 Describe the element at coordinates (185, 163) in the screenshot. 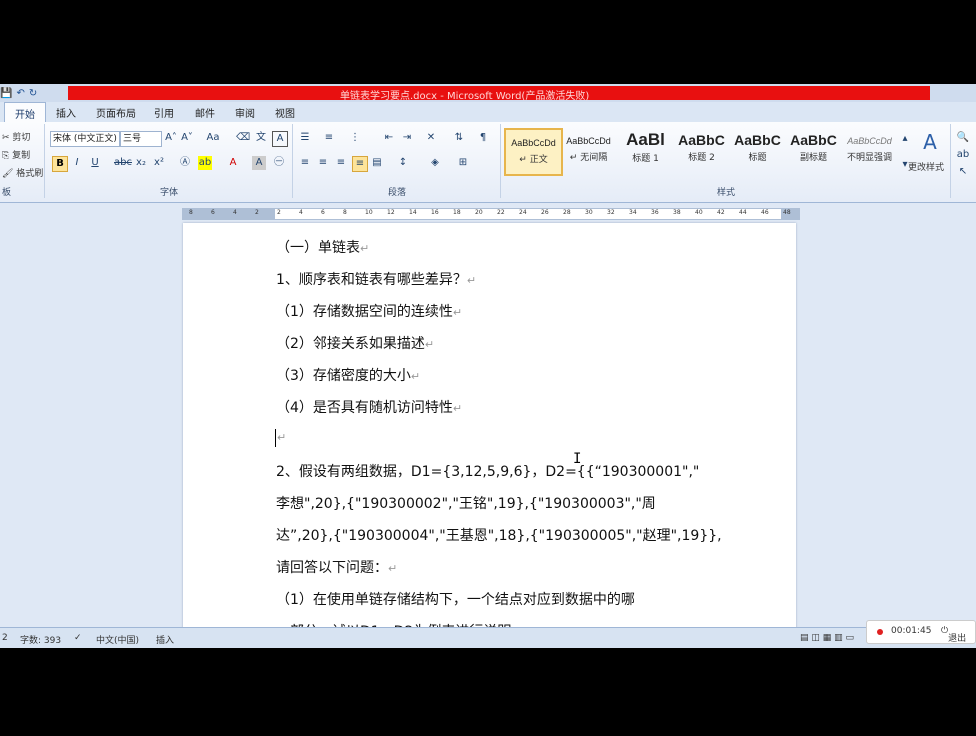

I see `text-effects-icon: Ⓐ` at that location.